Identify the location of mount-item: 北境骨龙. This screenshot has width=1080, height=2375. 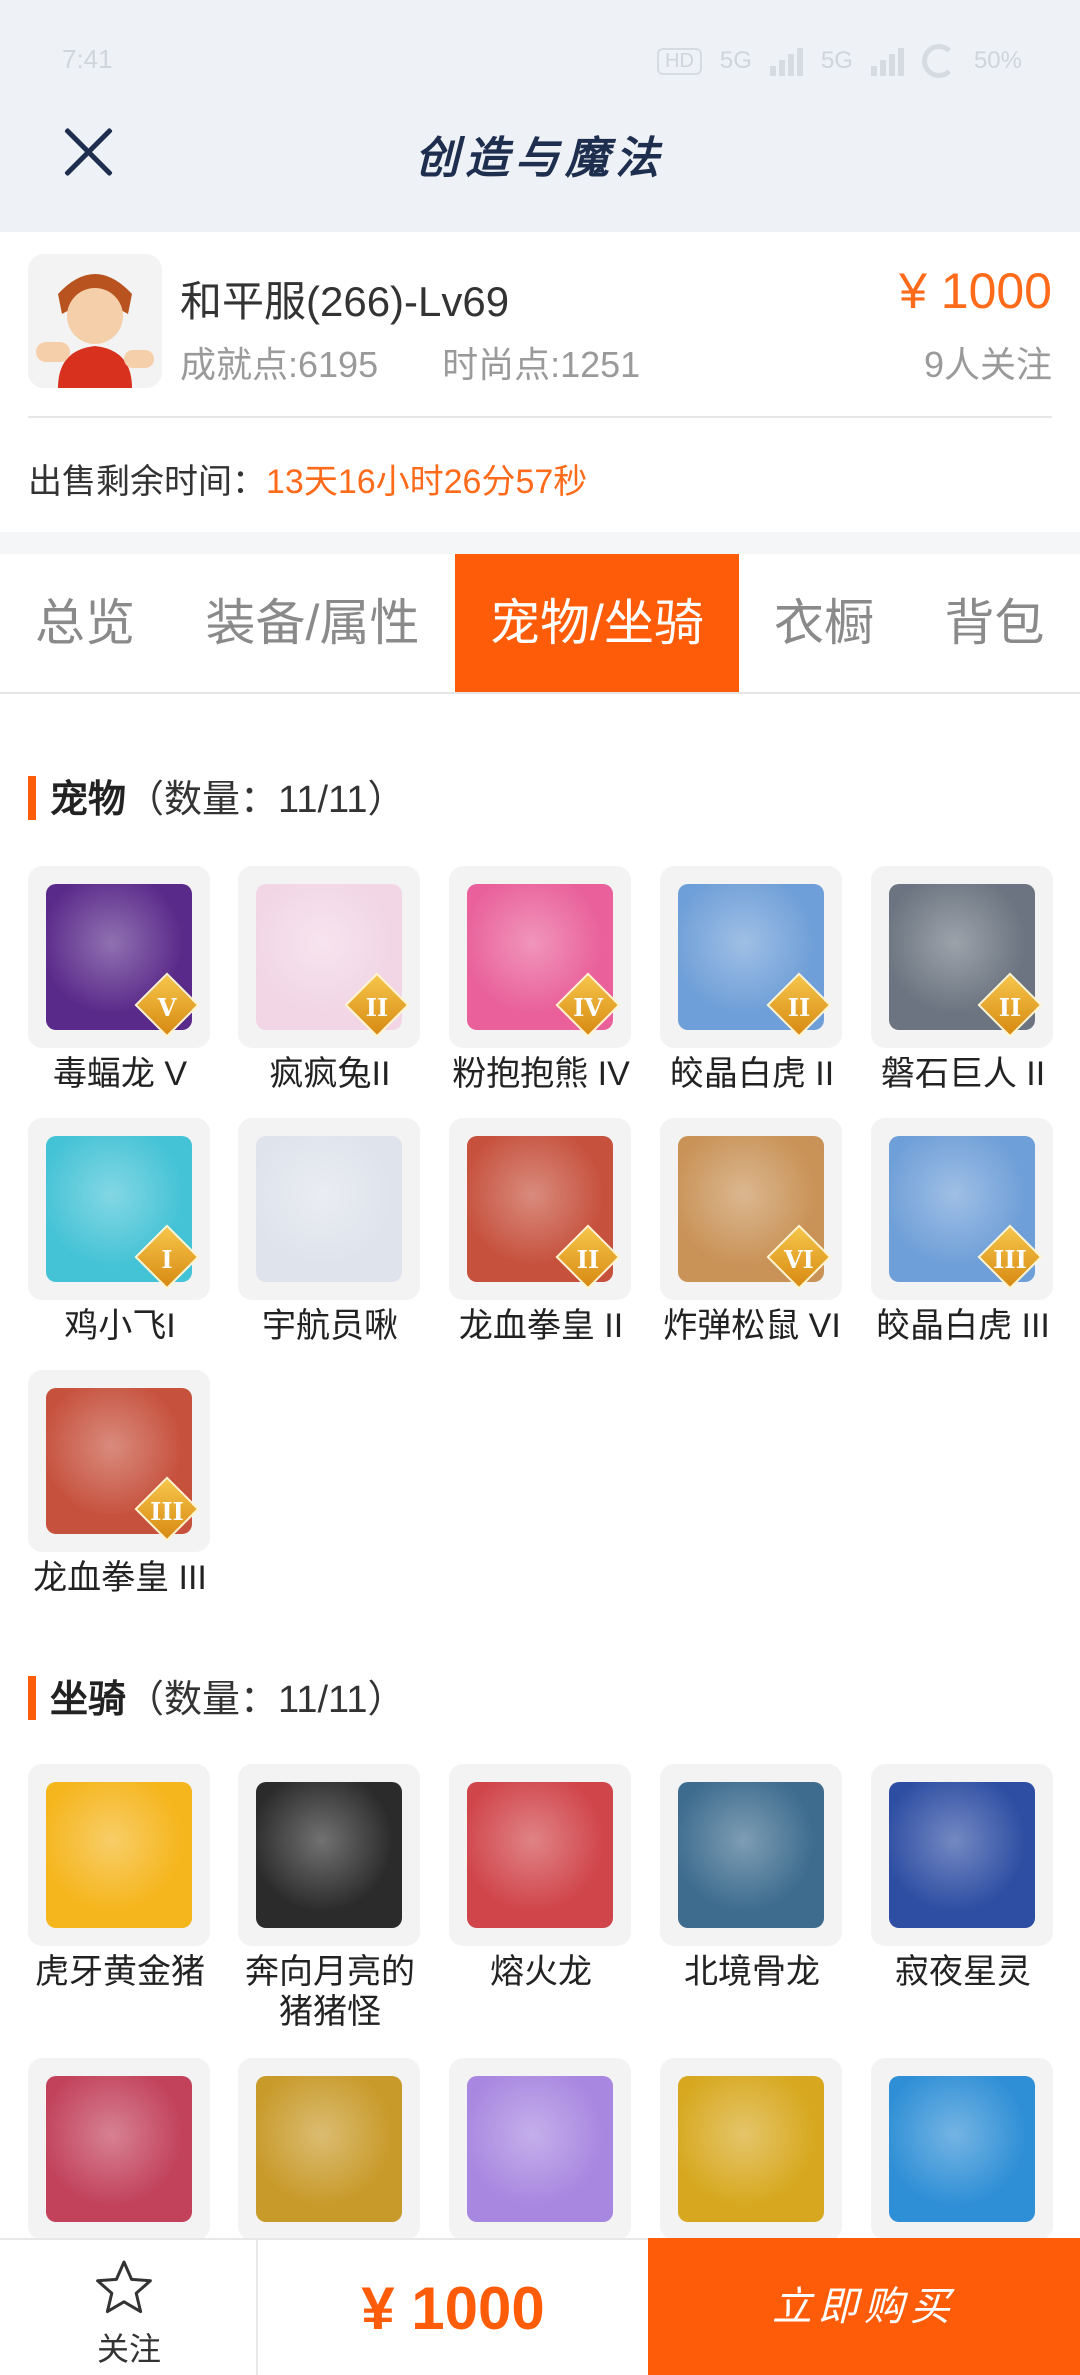
(752, 1878).